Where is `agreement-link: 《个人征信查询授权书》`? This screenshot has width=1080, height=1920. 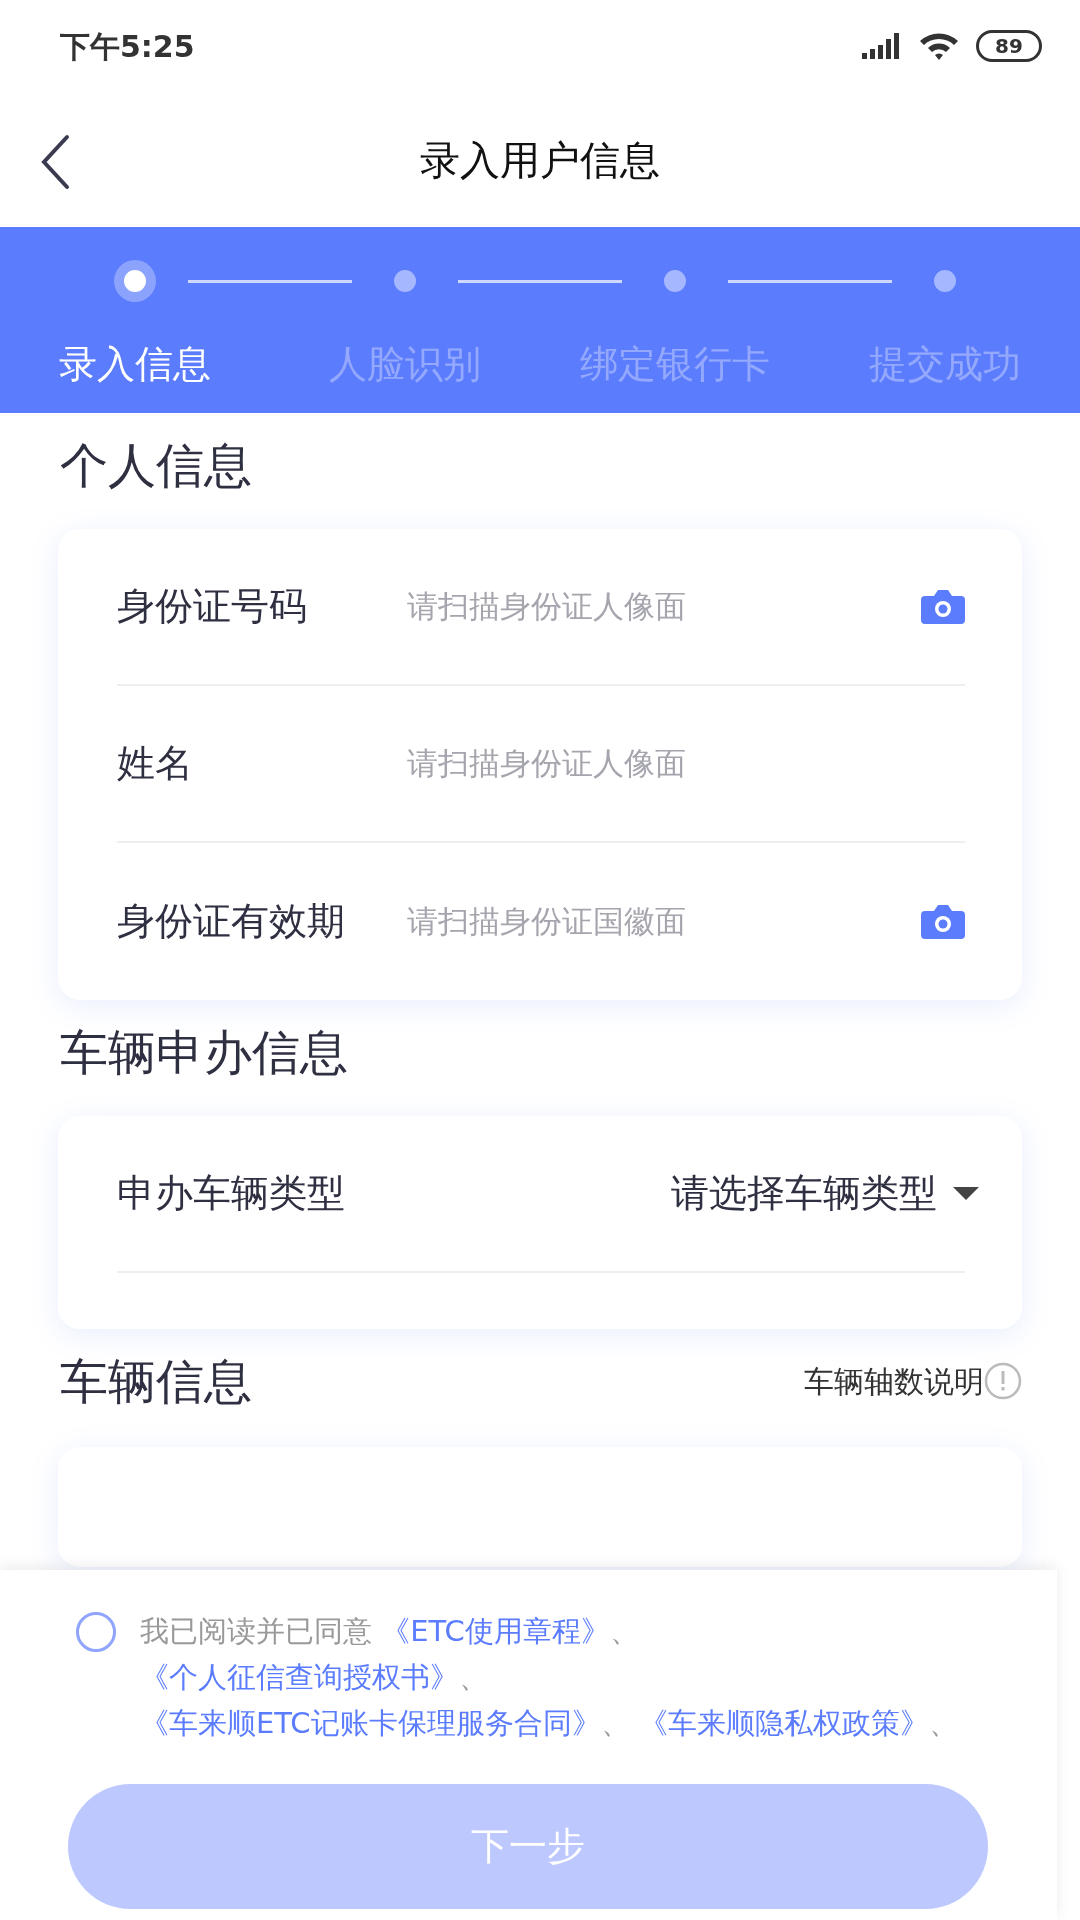
agreement-link: 《个人征信查询授权书》 is located at coordinates (299, 1677).